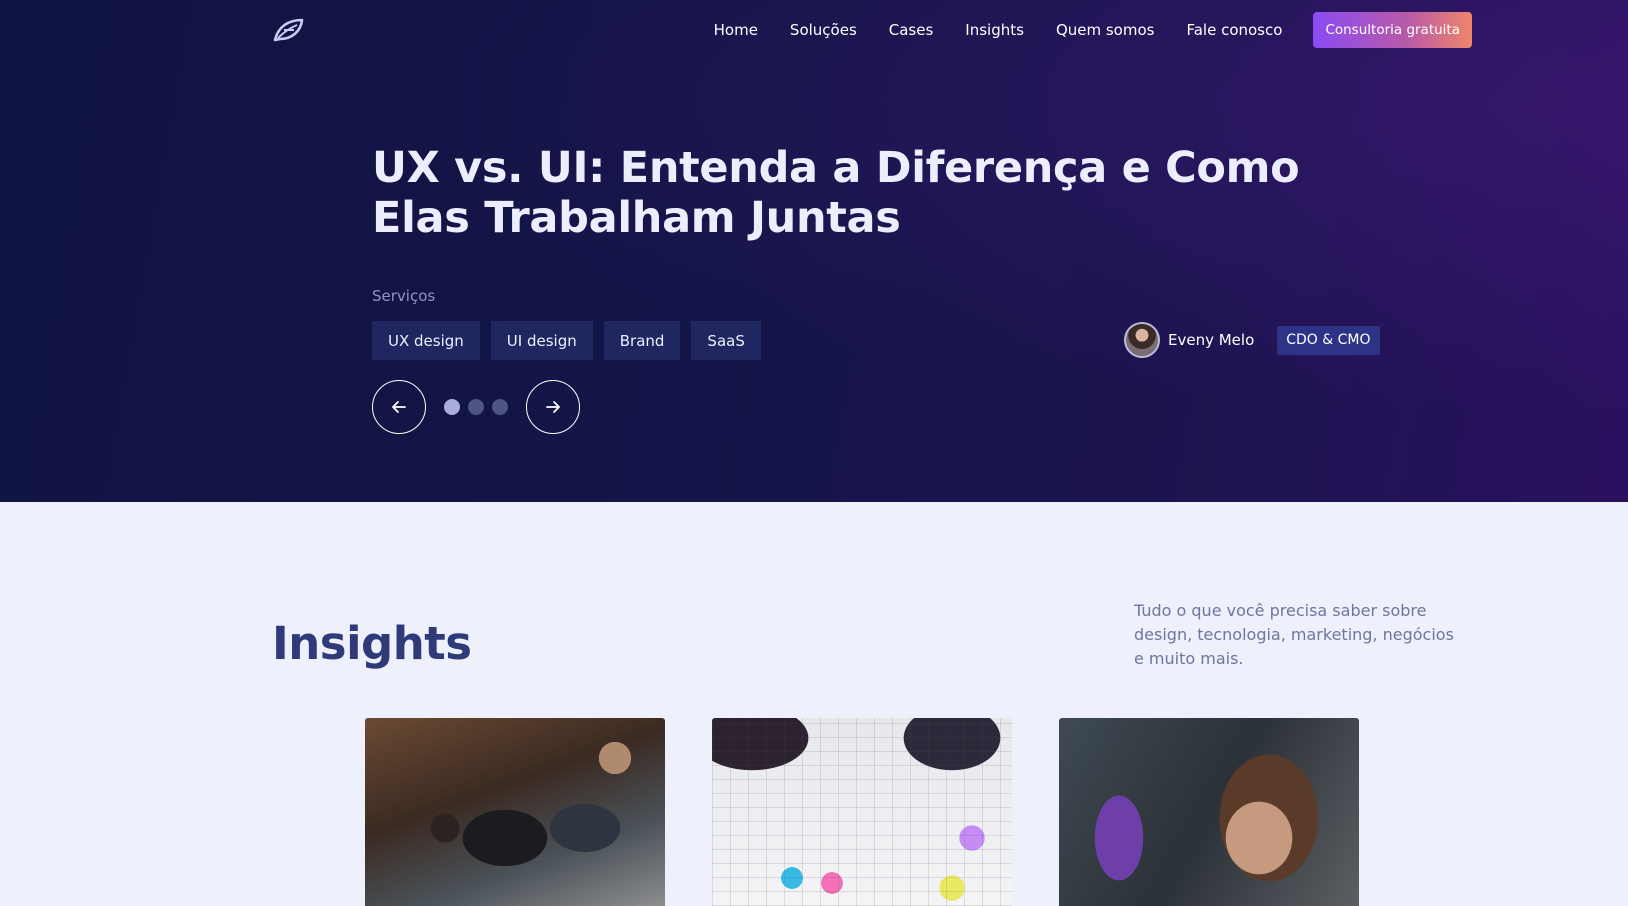  What do you see at coordinates (372, 643) in the screenshot?
I see `insights-heading: Insights` at bounding box center [372, 643].